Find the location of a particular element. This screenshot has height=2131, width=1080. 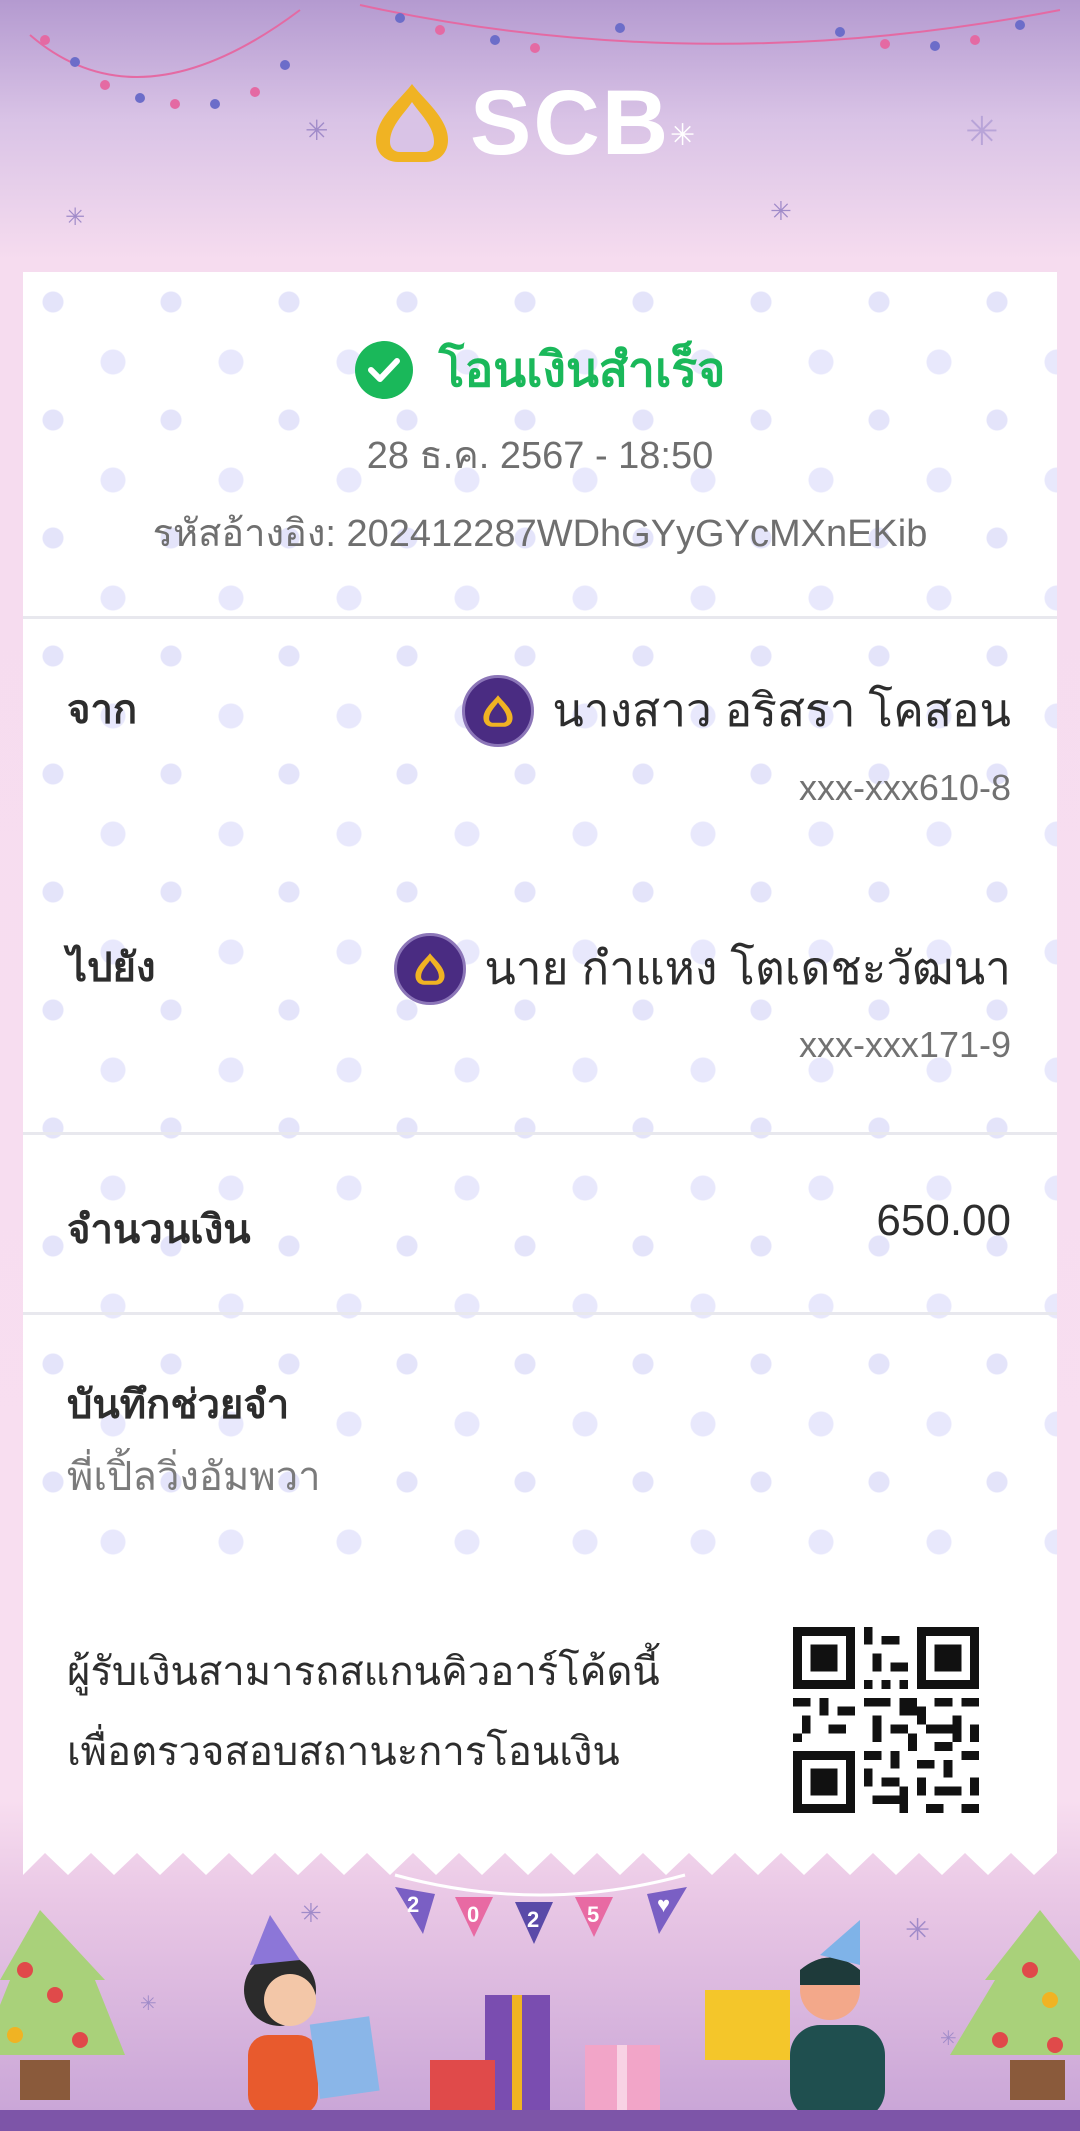

status-row: โอนเงินสำเร็จ is located at coordinates (540, 370).